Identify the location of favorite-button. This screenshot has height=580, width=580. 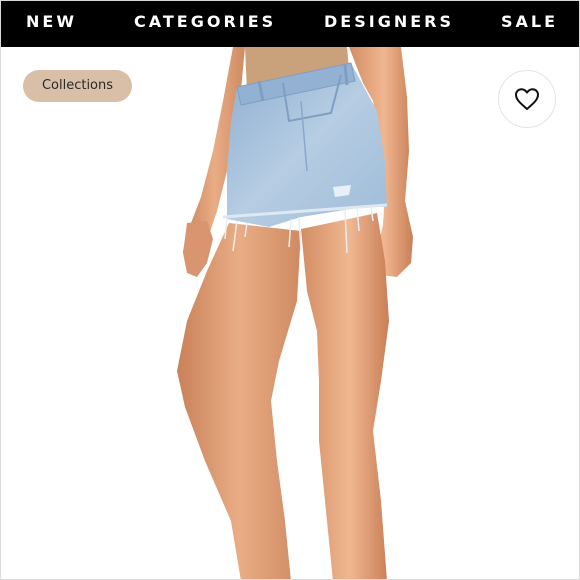
(527, 99).